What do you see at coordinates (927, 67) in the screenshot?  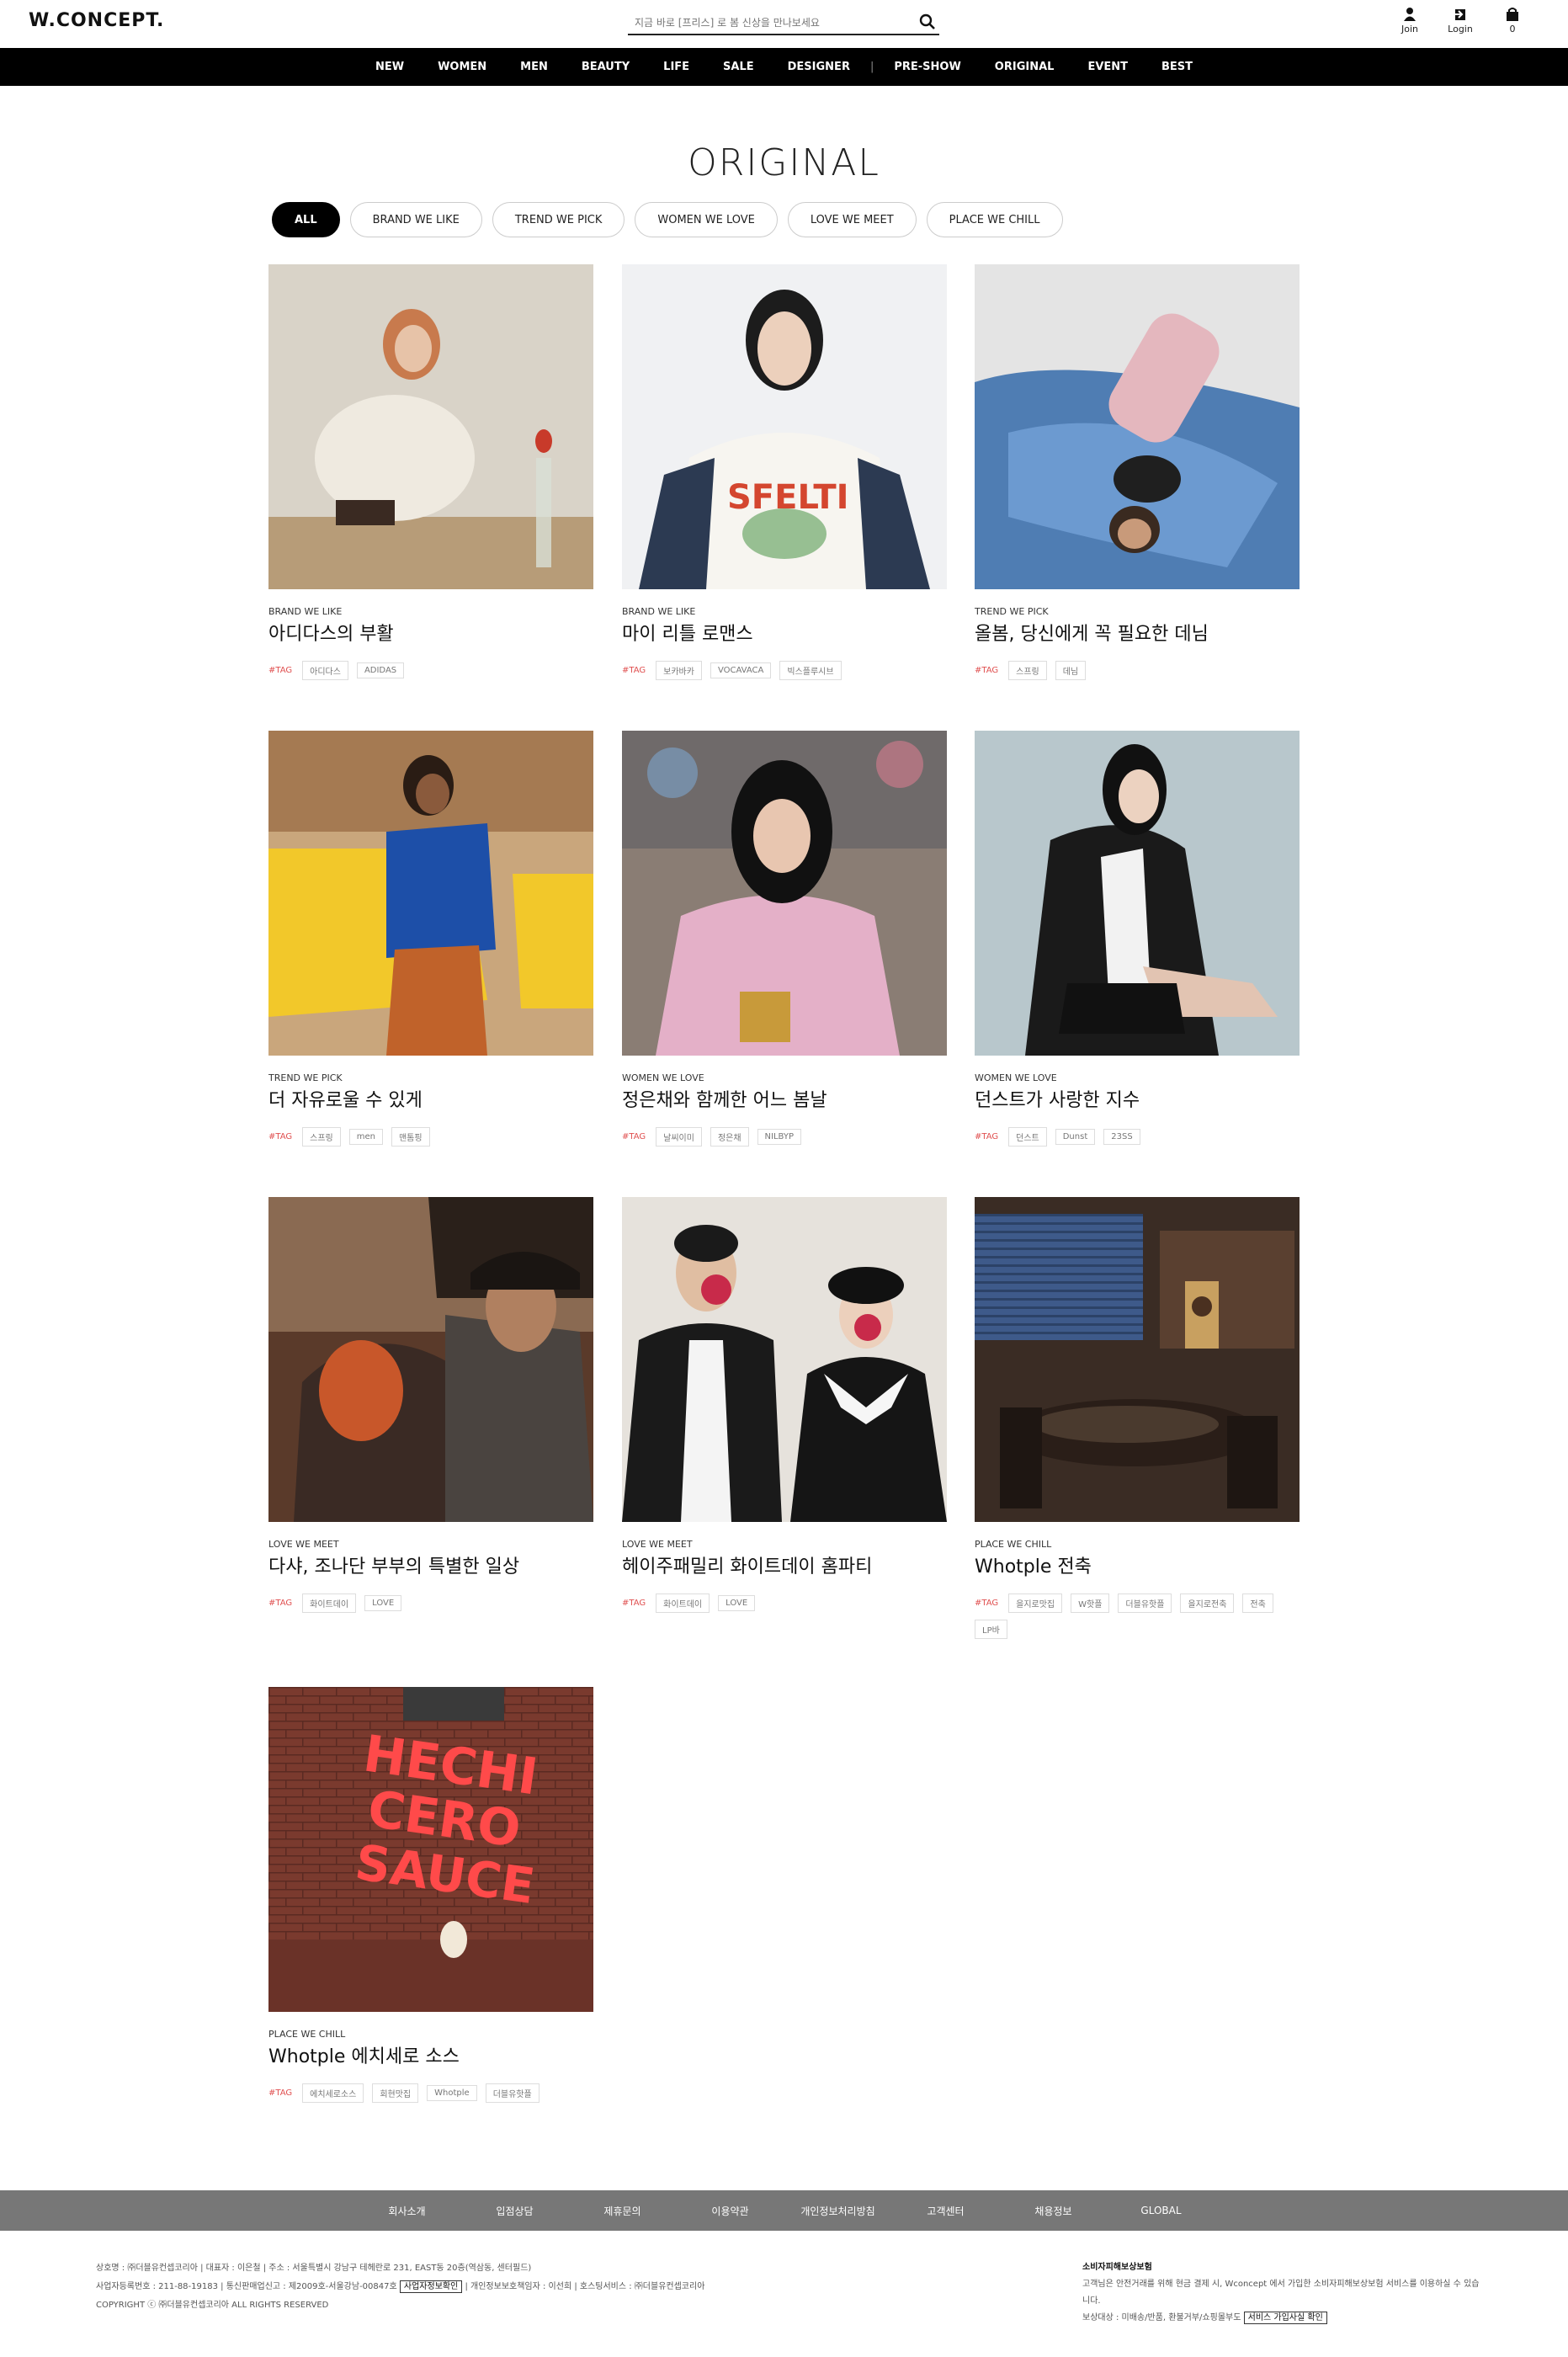 I see `nav-item-pre-show: PRE-SHOW` at bounding box center [927, 67].